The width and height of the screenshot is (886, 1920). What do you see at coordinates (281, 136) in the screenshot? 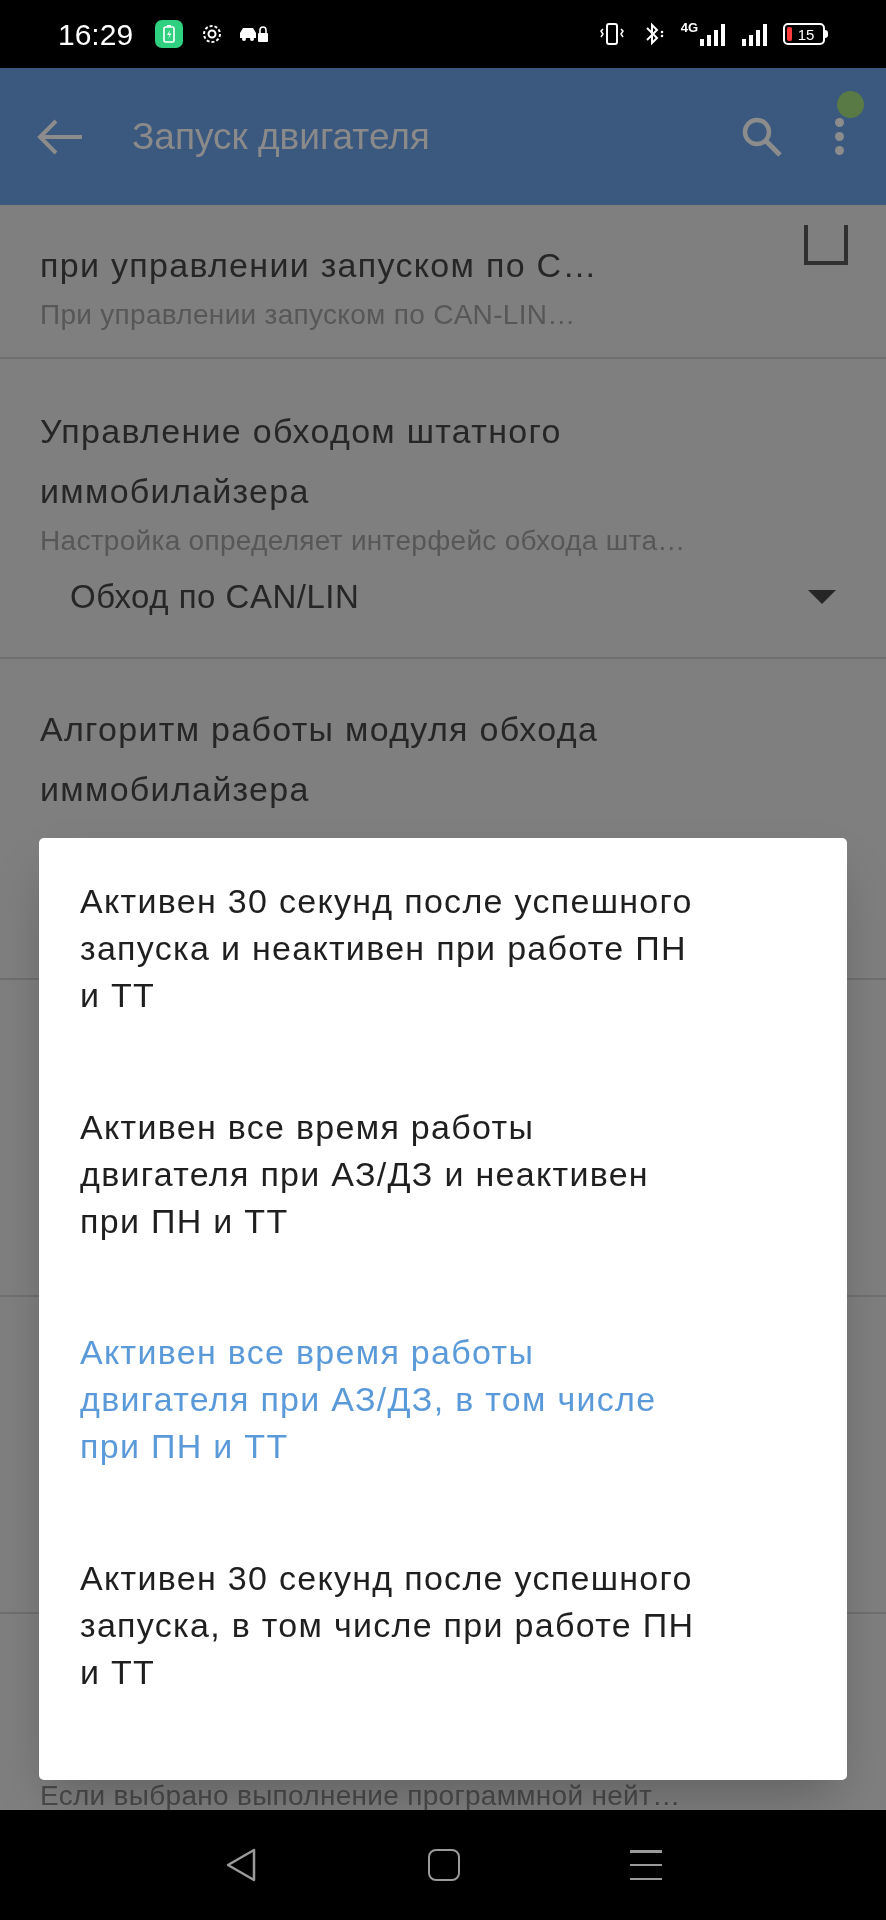
I see `app-bar-title: Запуск двигателя` at bounding box center [281, 136].